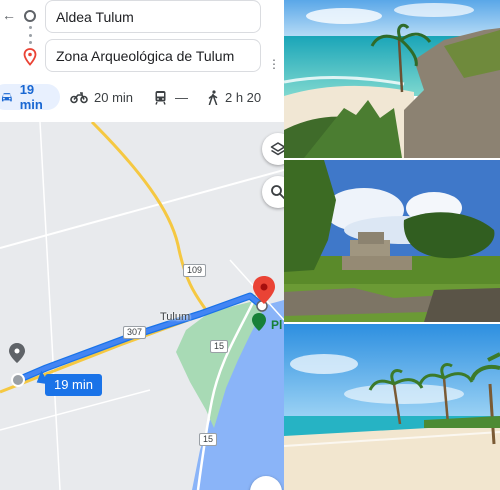 This screenshot has height=490, width=500. Describe the element at coordinates (30, 16) in the screenshot. I see `origin-dot-icon` at that location.